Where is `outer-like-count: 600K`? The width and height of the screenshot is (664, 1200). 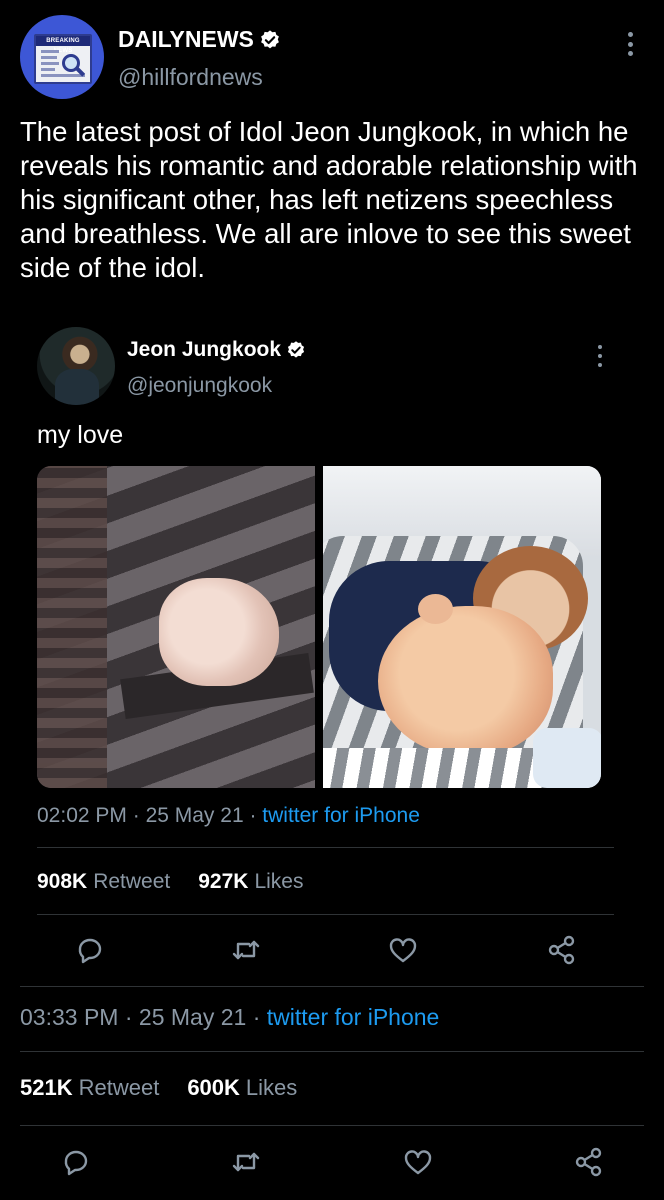 outer-like-count: 600K is located at coordinates (213, 1088).